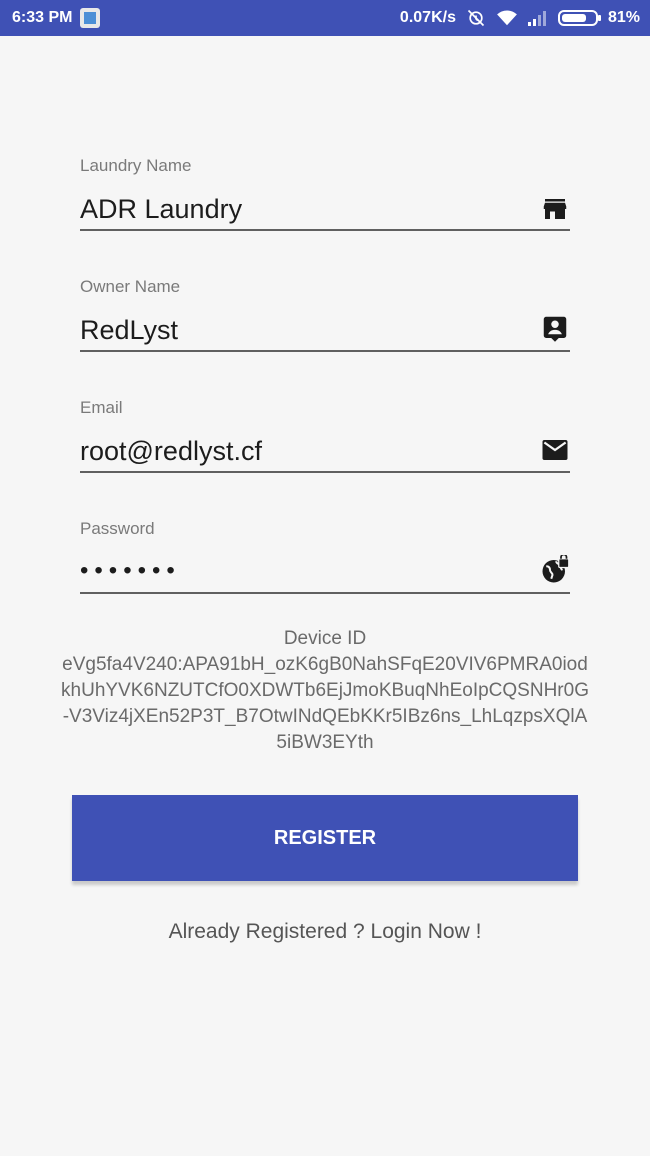  Describe the element at coordinates (325, 932) in the screenshot. I see `login-now-link: Already Registered ? Login Now !` at that location.